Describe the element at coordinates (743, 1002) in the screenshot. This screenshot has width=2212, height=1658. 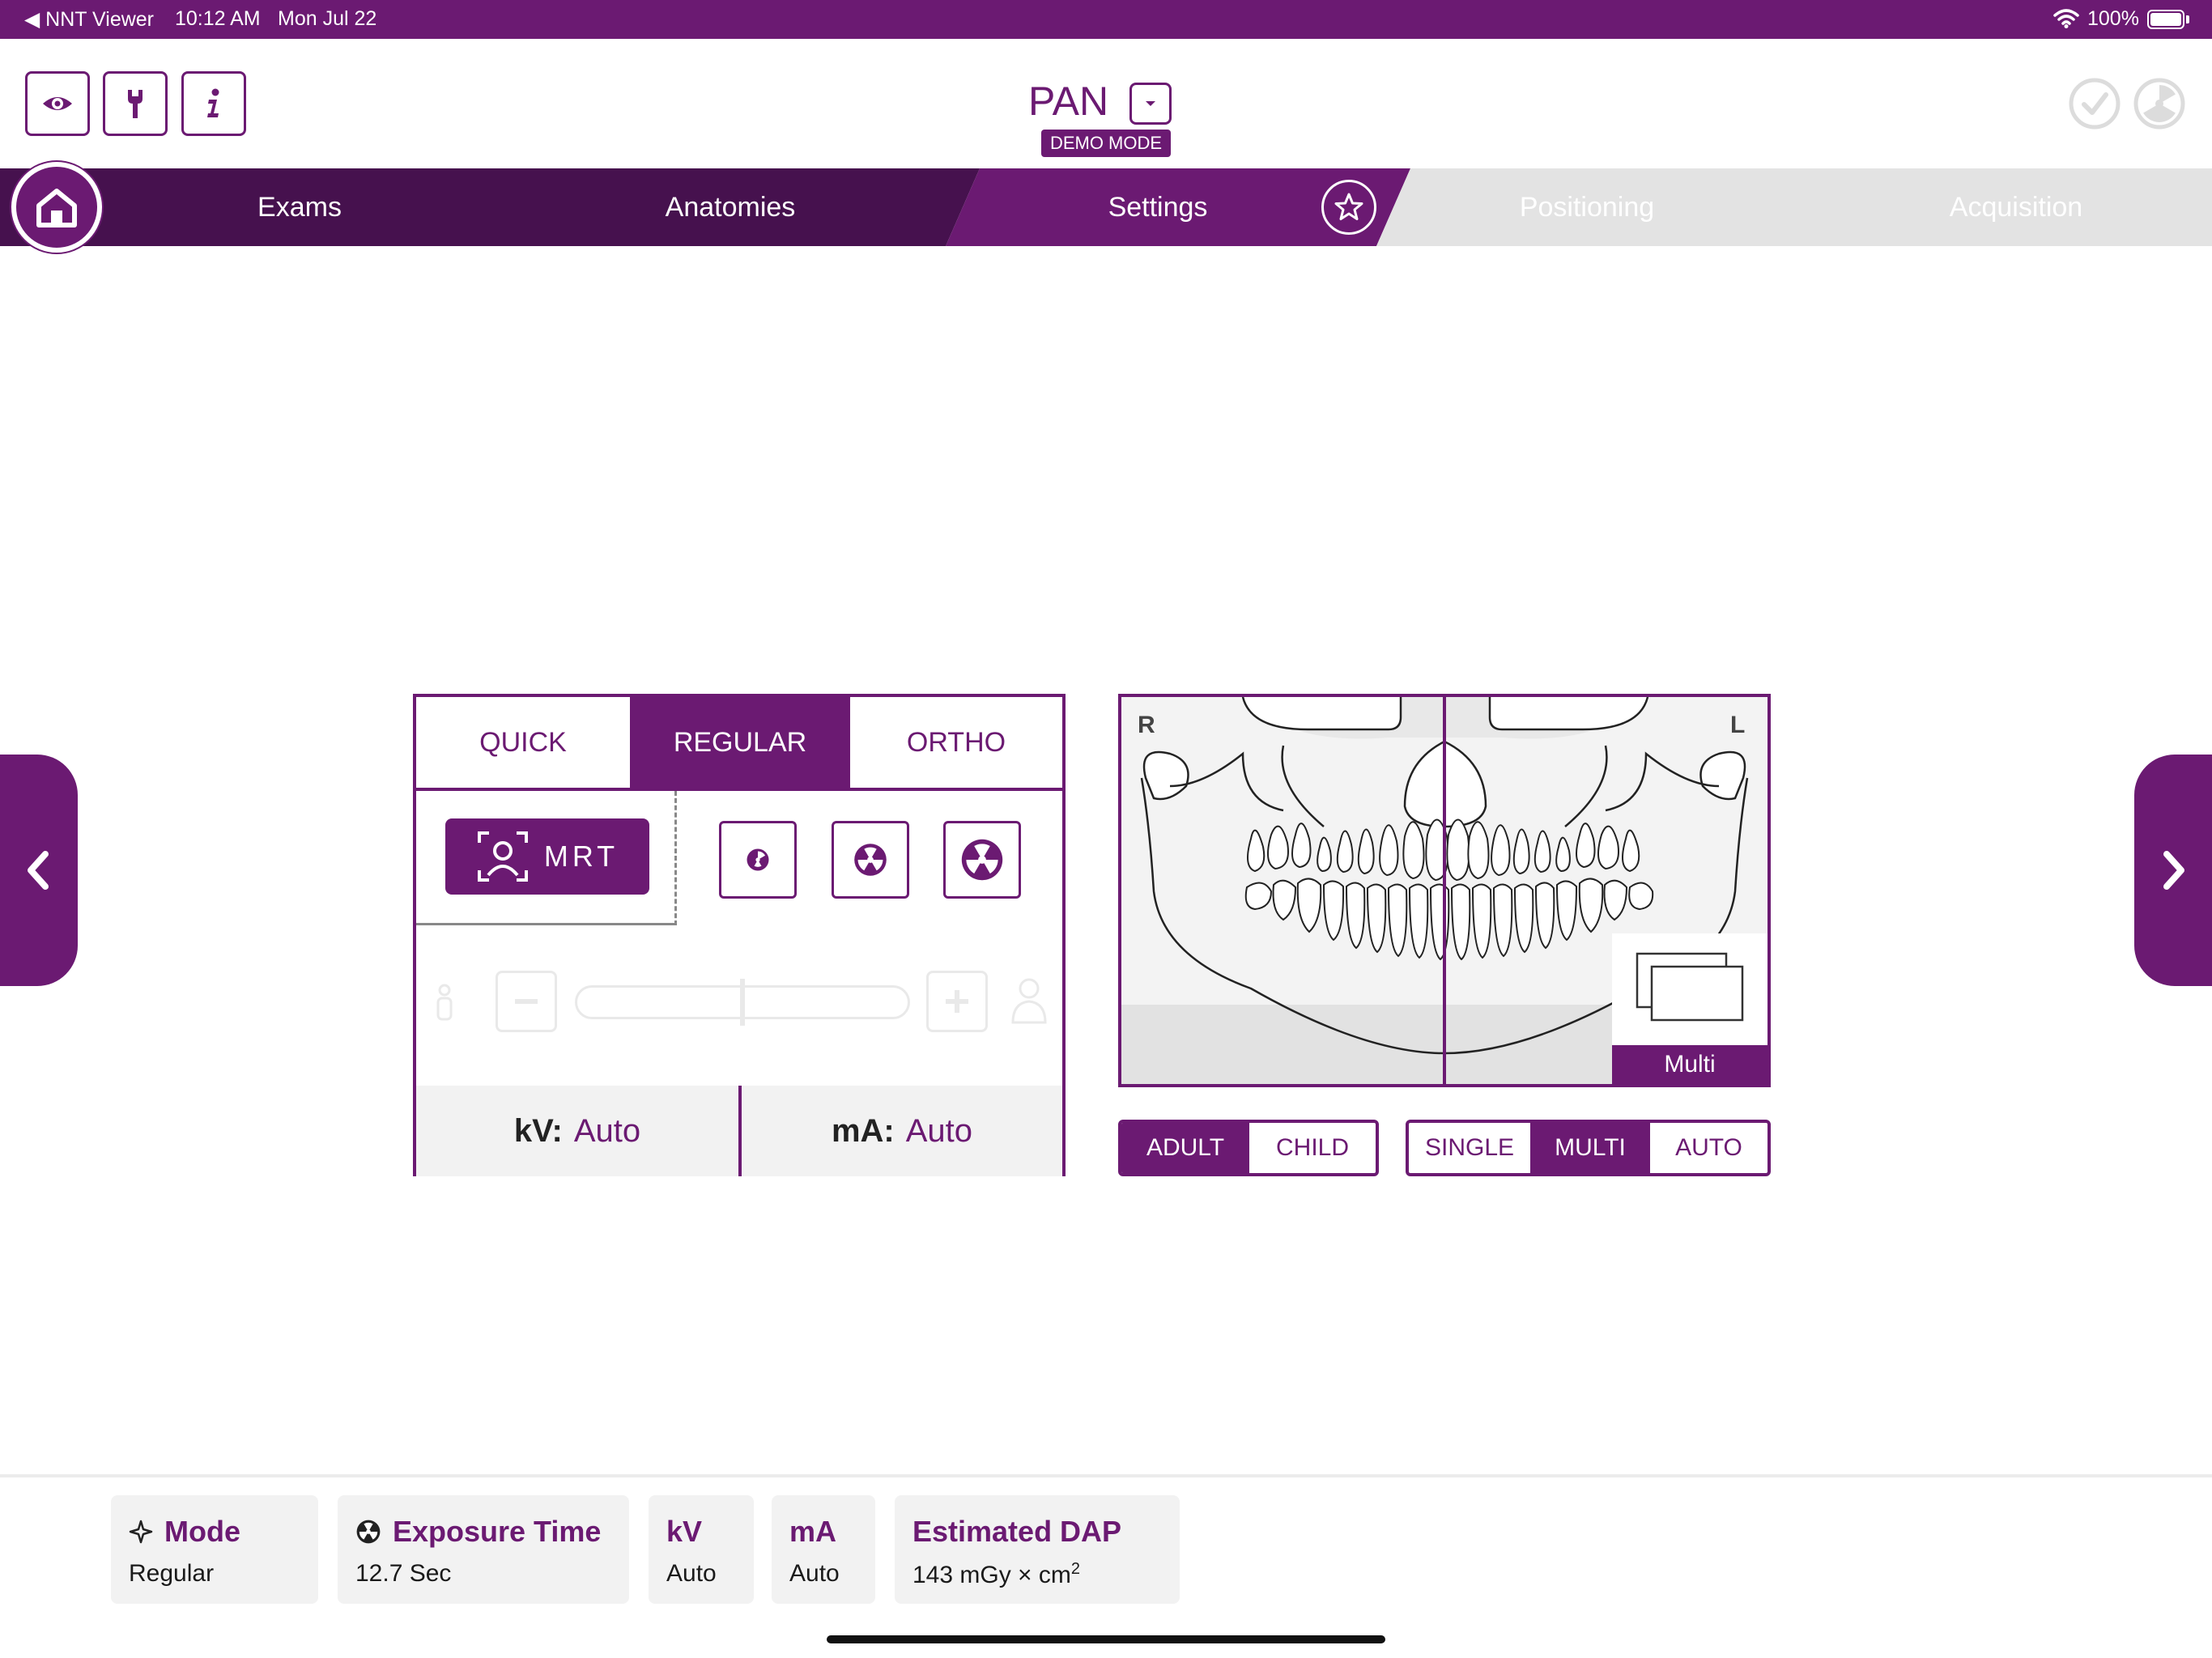
I see `slider-thumb` at that location.